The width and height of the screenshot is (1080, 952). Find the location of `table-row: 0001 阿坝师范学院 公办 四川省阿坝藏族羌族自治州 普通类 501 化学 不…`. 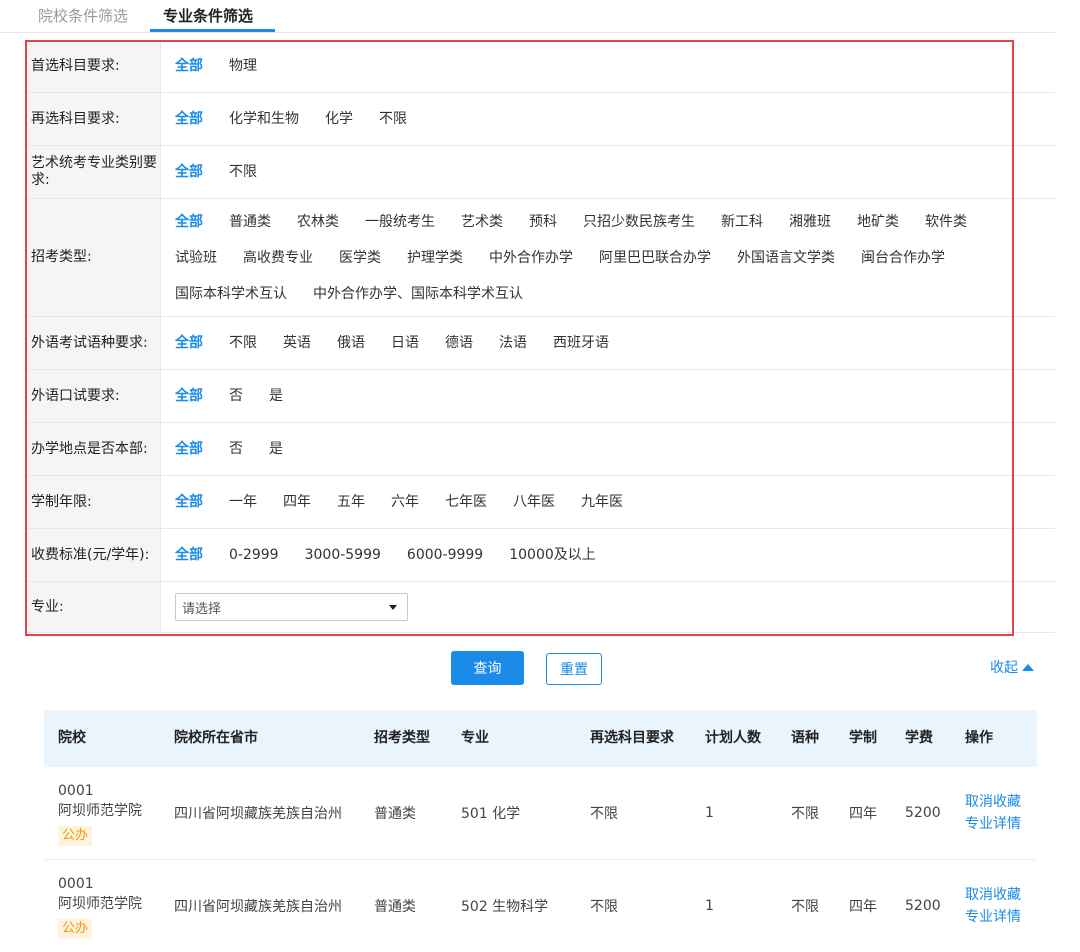

table-row: 0001 阿坝师范学院 公办 四川省阿坝藏族羌族自治州 普通类 501 化学 不… is located at coordinates (540, 813).